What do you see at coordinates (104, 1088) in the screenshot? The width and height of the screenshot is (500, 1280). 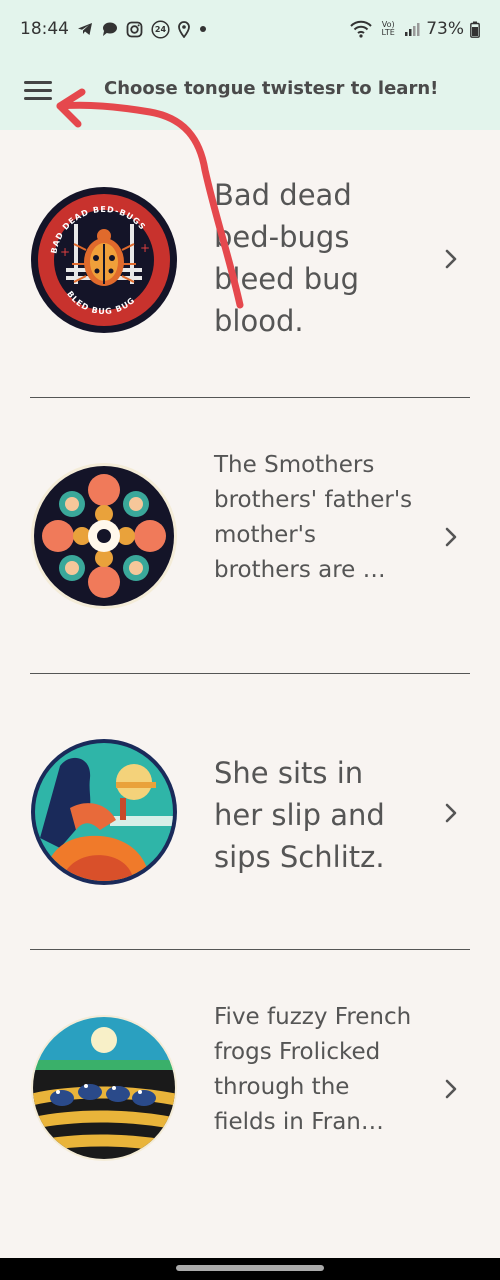 I see `frogs-field-image` at bounding box center [104, 1088].